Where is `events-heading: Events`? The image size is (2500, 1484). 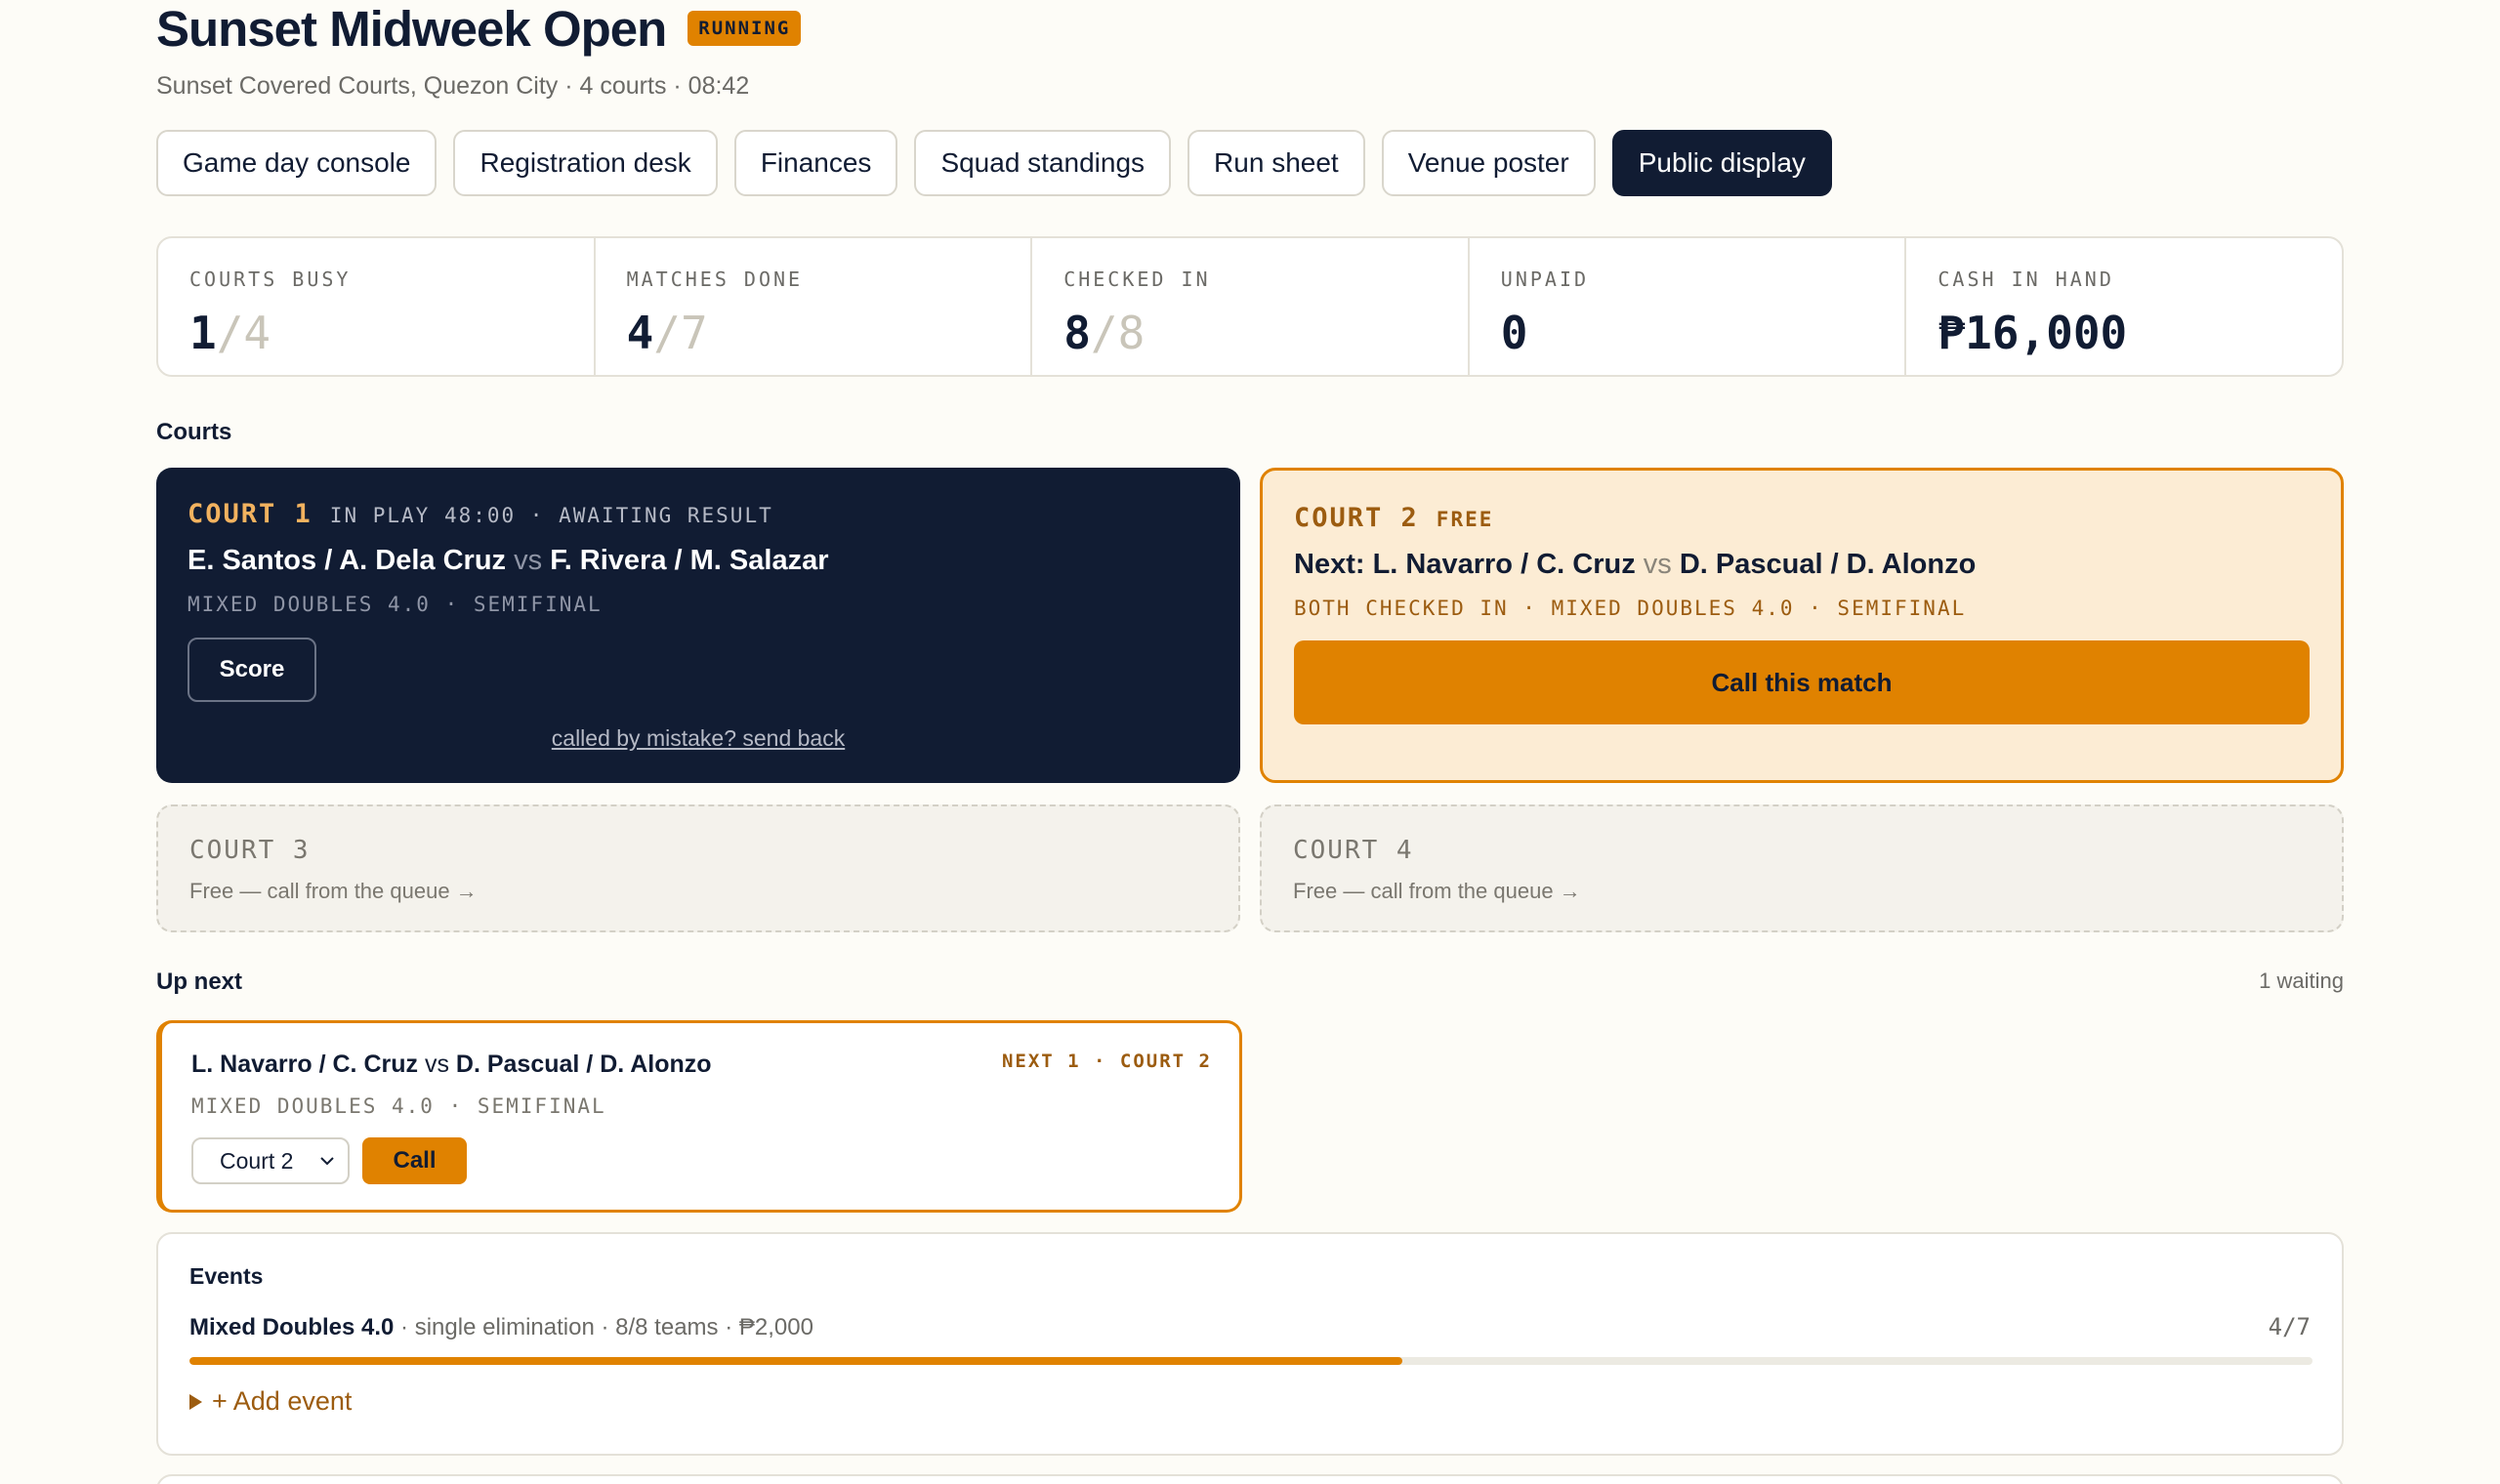
events-heading: Events is located at coordinates (226, 1276).